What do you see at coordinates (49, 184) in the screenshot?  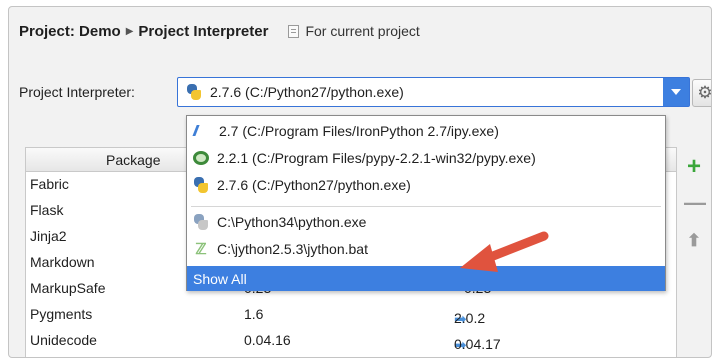 I see `package-name: Fabric` at bounding box center [49, 184].